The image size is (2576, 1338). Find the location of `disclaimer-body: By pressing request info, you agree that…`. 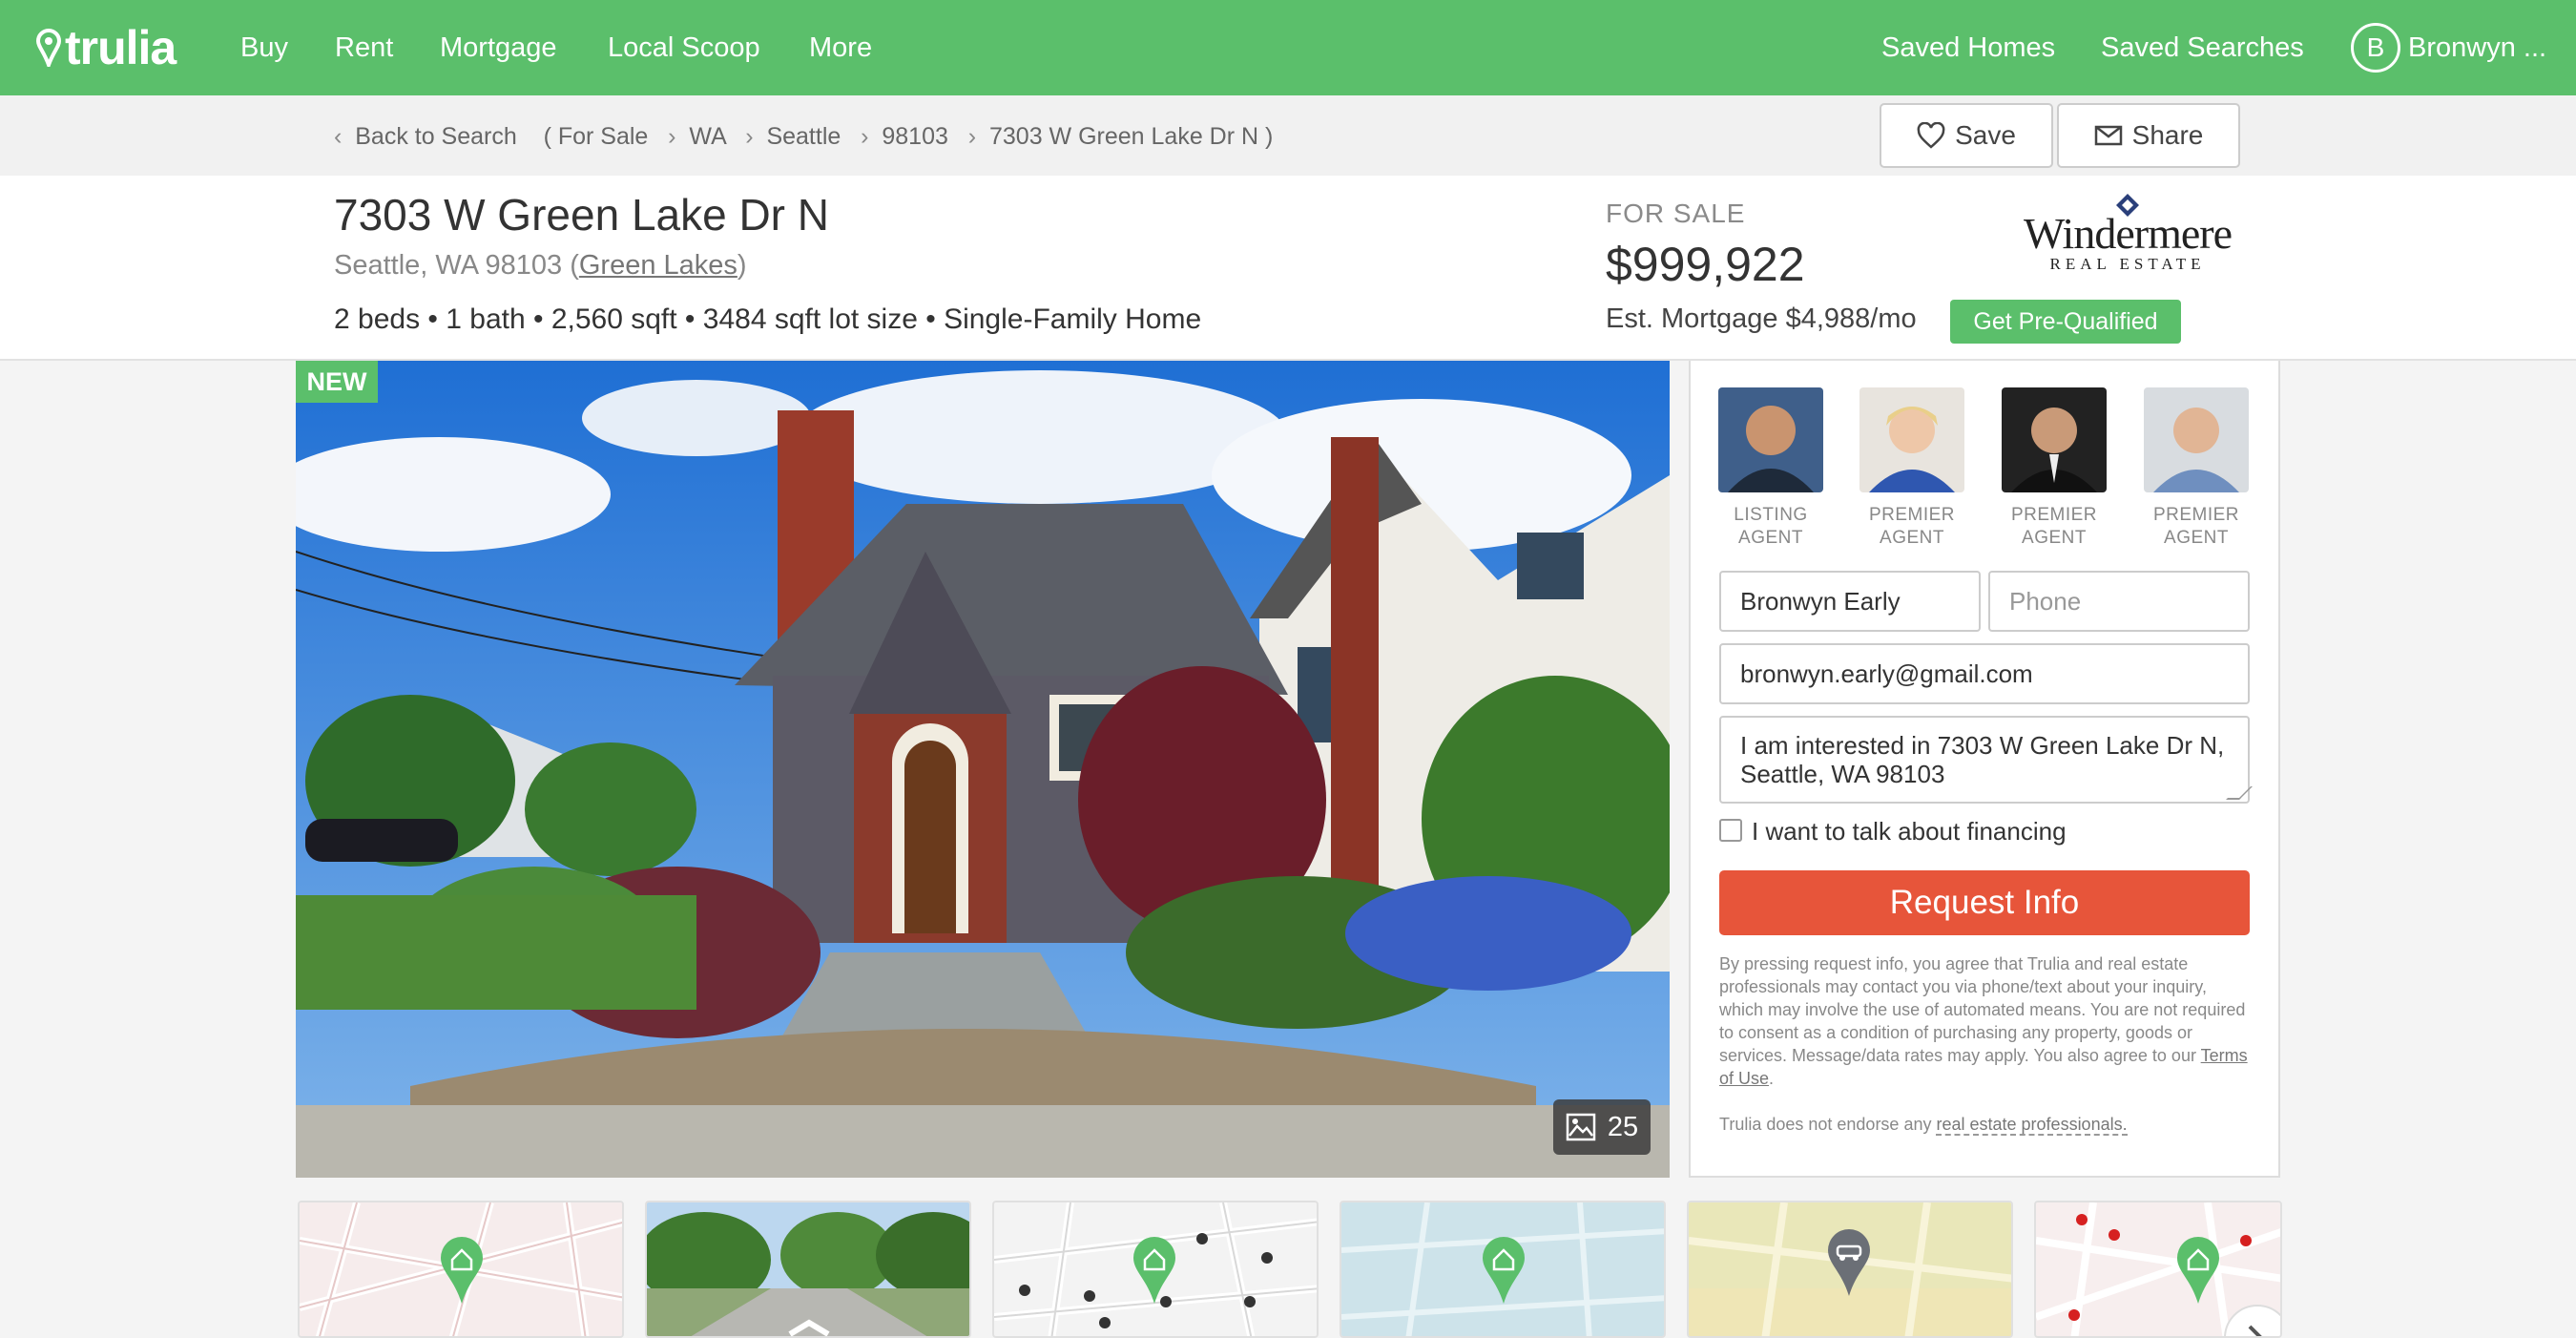

disclaimer-body: By pressing request info, you agree that… is located at coordinates (1982, 1009).